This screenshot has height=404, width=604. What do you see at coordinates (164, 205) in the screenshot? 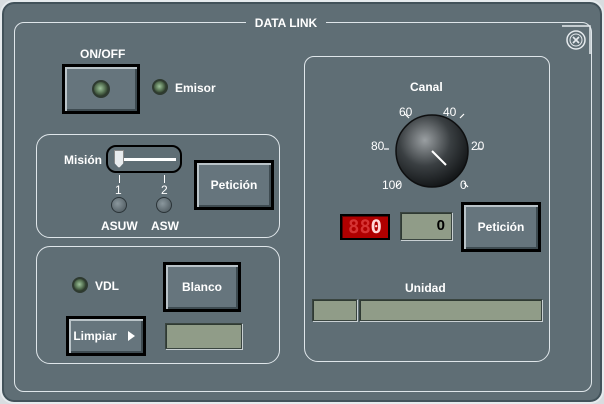
I see `asw-radio` at bounding box center [164, 205].